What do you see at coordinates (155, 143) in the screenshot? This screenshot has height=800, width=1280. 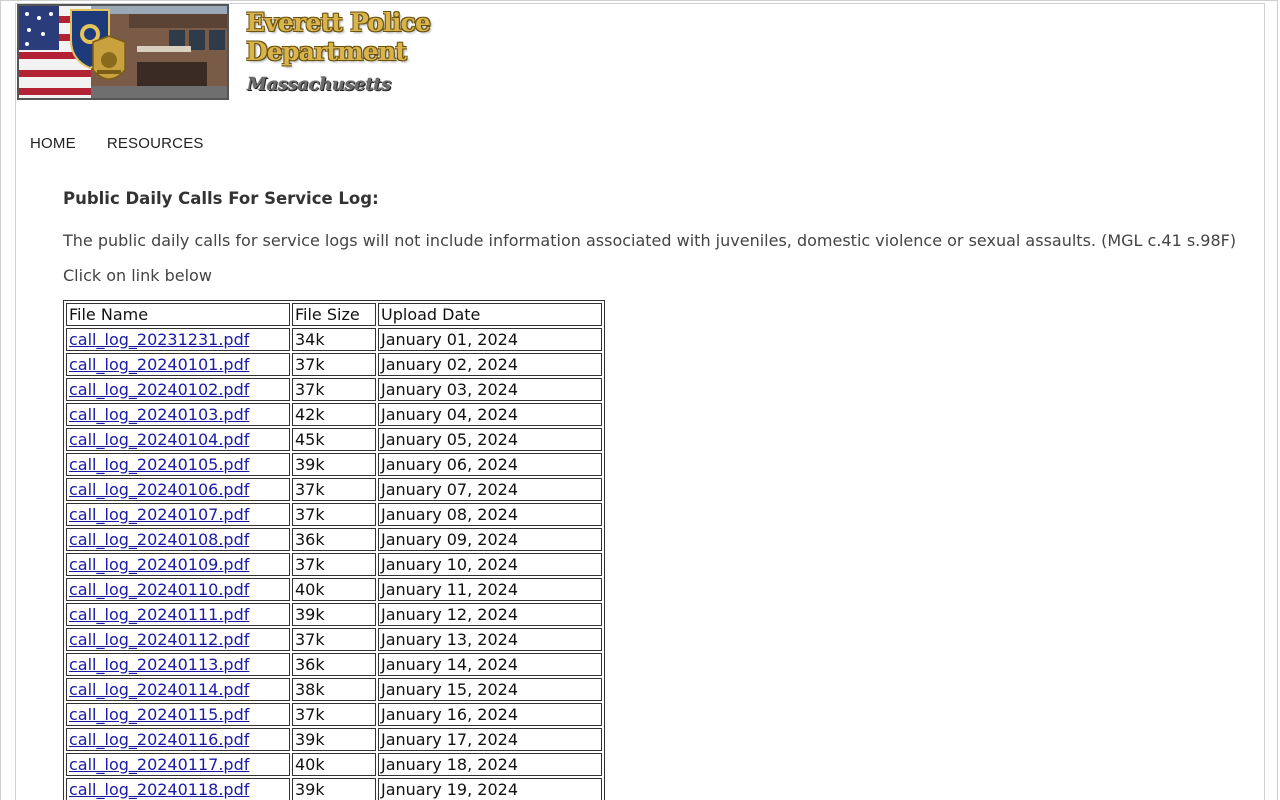 I see `nav-item-resources: RESOURCES` at bounding box center [155, 143].